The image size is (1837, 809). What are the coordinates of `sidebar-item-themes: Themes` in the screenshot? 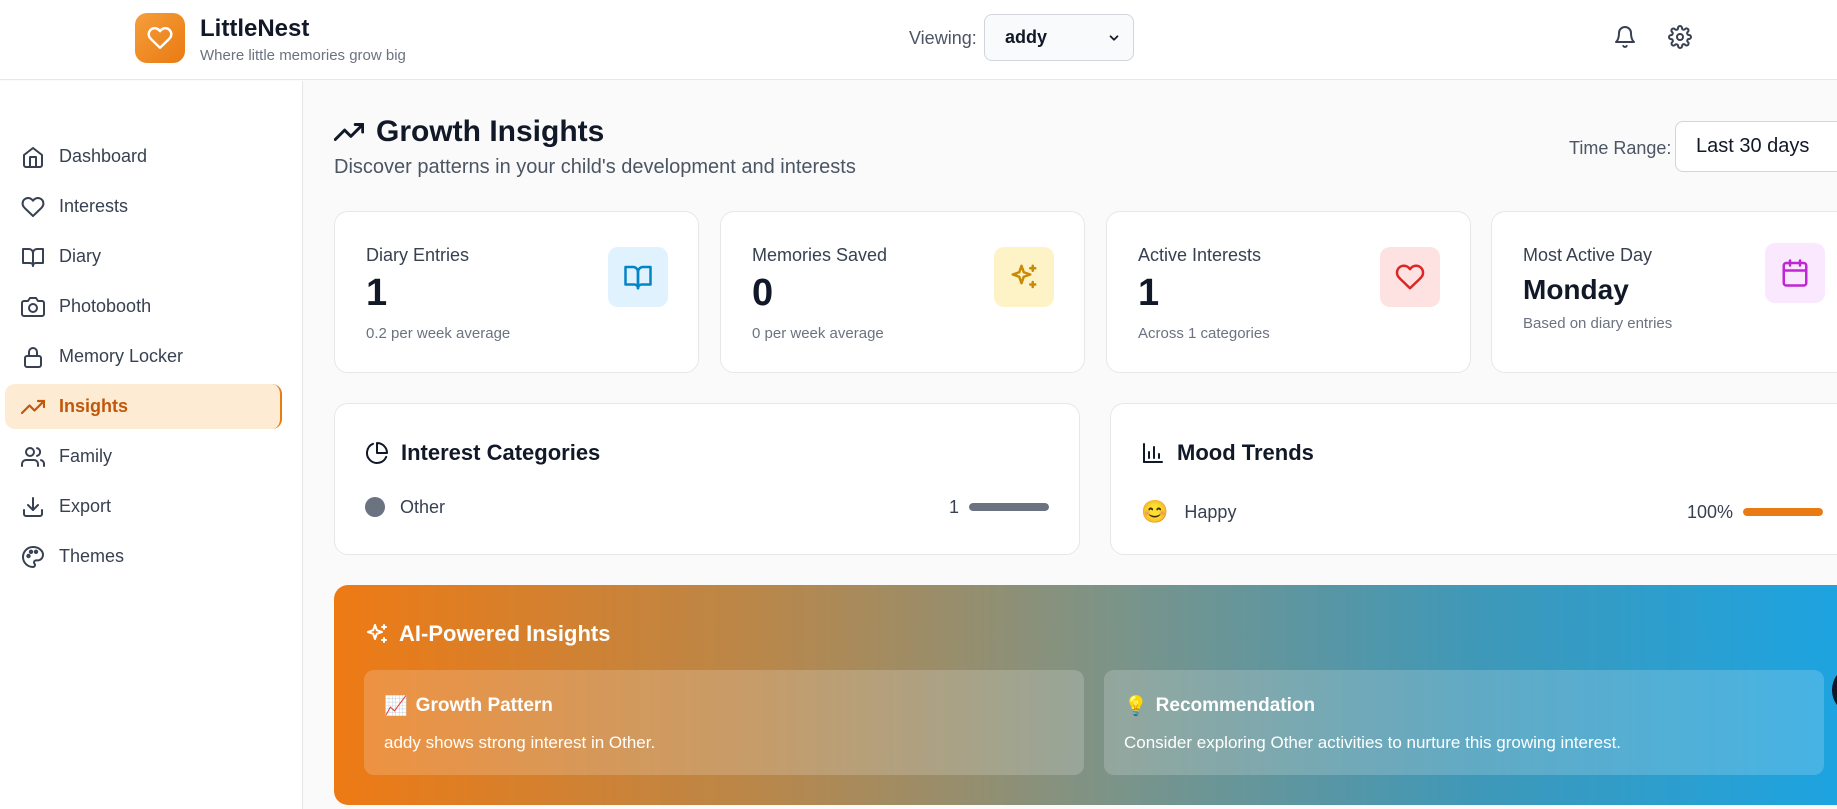 It's located at (143, 556).